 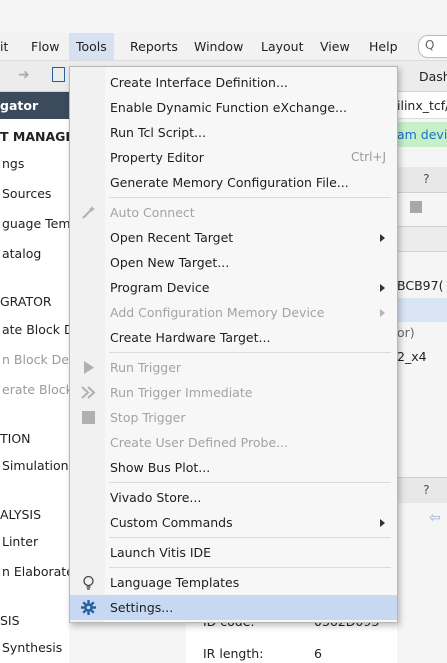 What do you see at coordinates (426, 489) in the screenshot?
I see `properties-help-icon: ?` at bounding box center [426, 489].